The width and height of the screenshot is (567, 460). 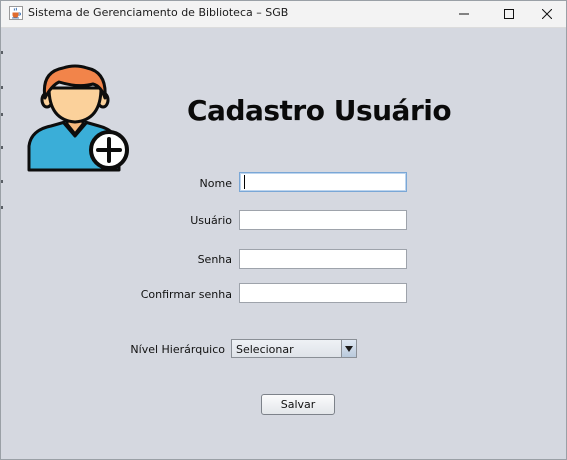 What do you see at coordinates (323, 259) in the screenshot?
I see `senha-input` at bounding box center [323, 259].